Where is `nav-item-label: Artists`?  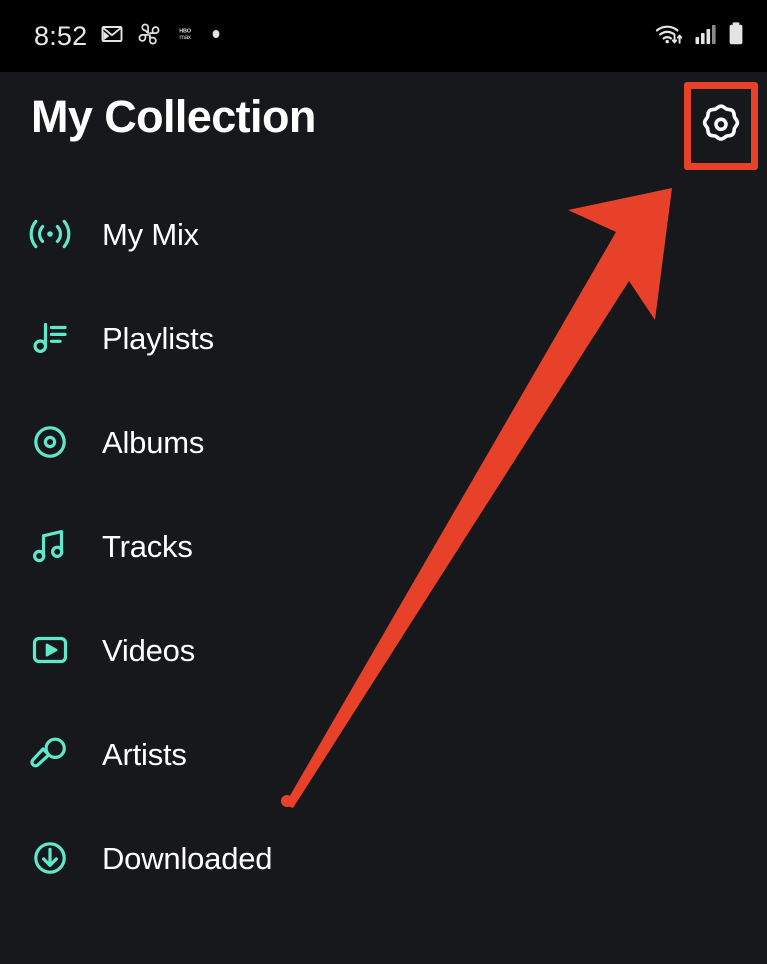
nav-item-label: Artists is located at coordinates (144, 754).